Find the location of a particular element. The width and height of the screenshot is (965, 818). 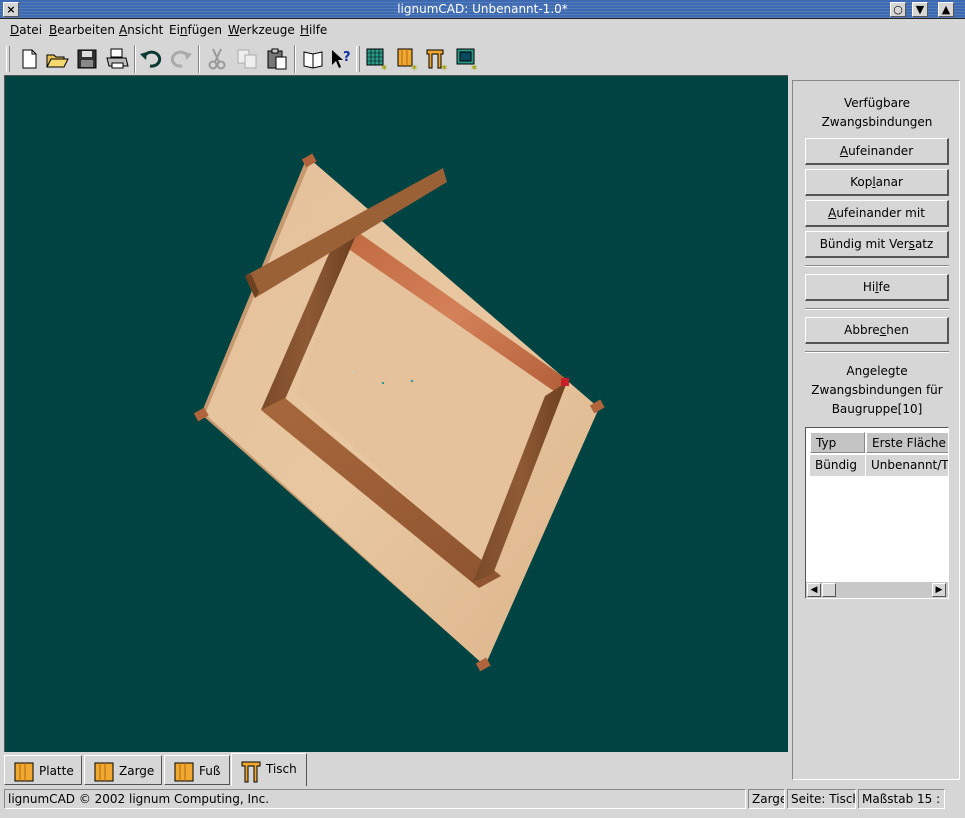

page-tabs: Platte Zarge Fuß Tisch is located at coordinates (396, 770).